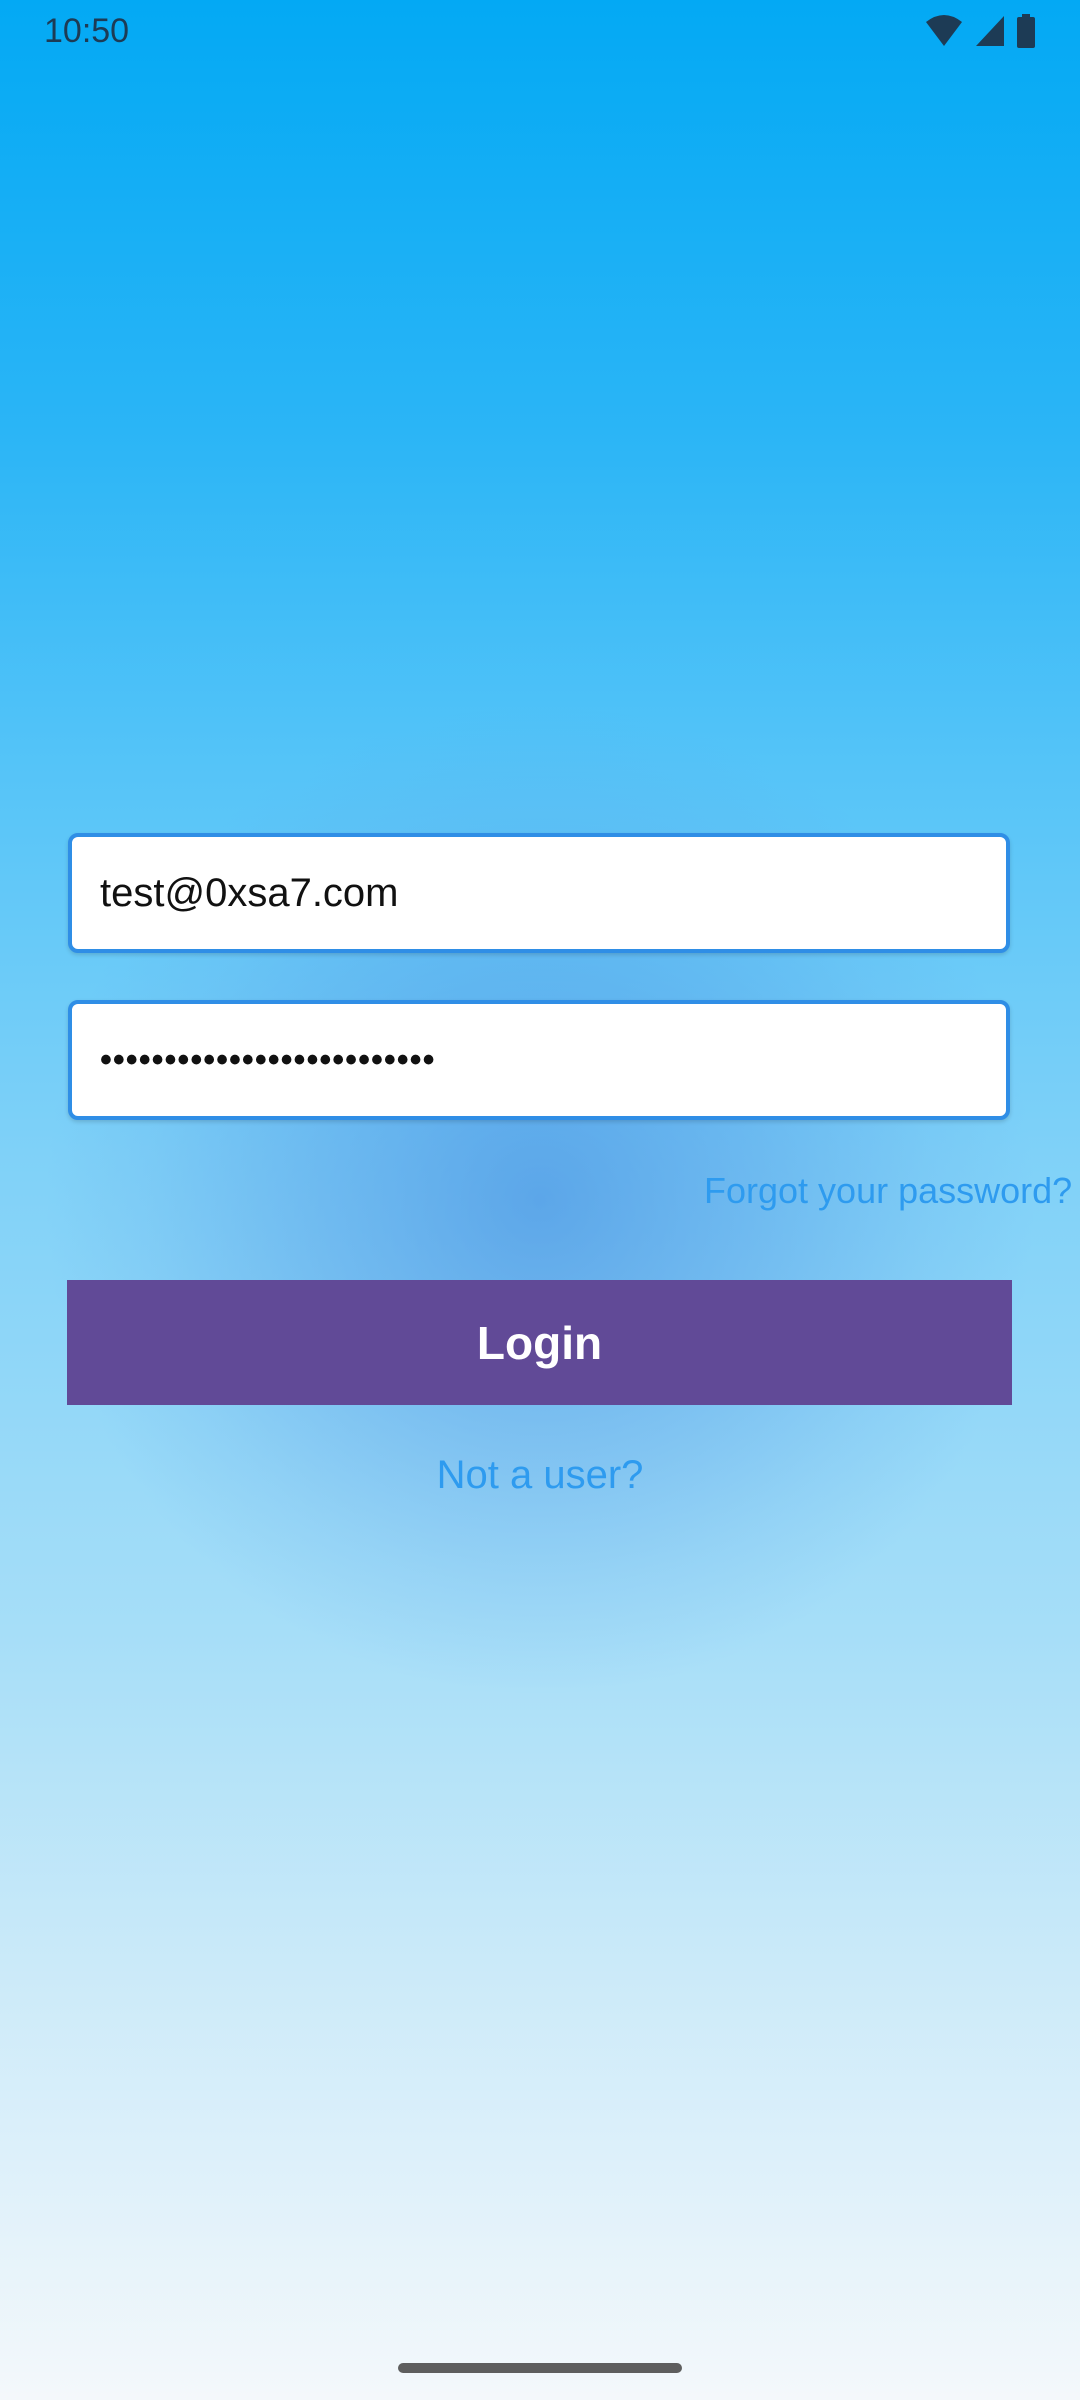  I want to click on email-field, so click(539, 893).